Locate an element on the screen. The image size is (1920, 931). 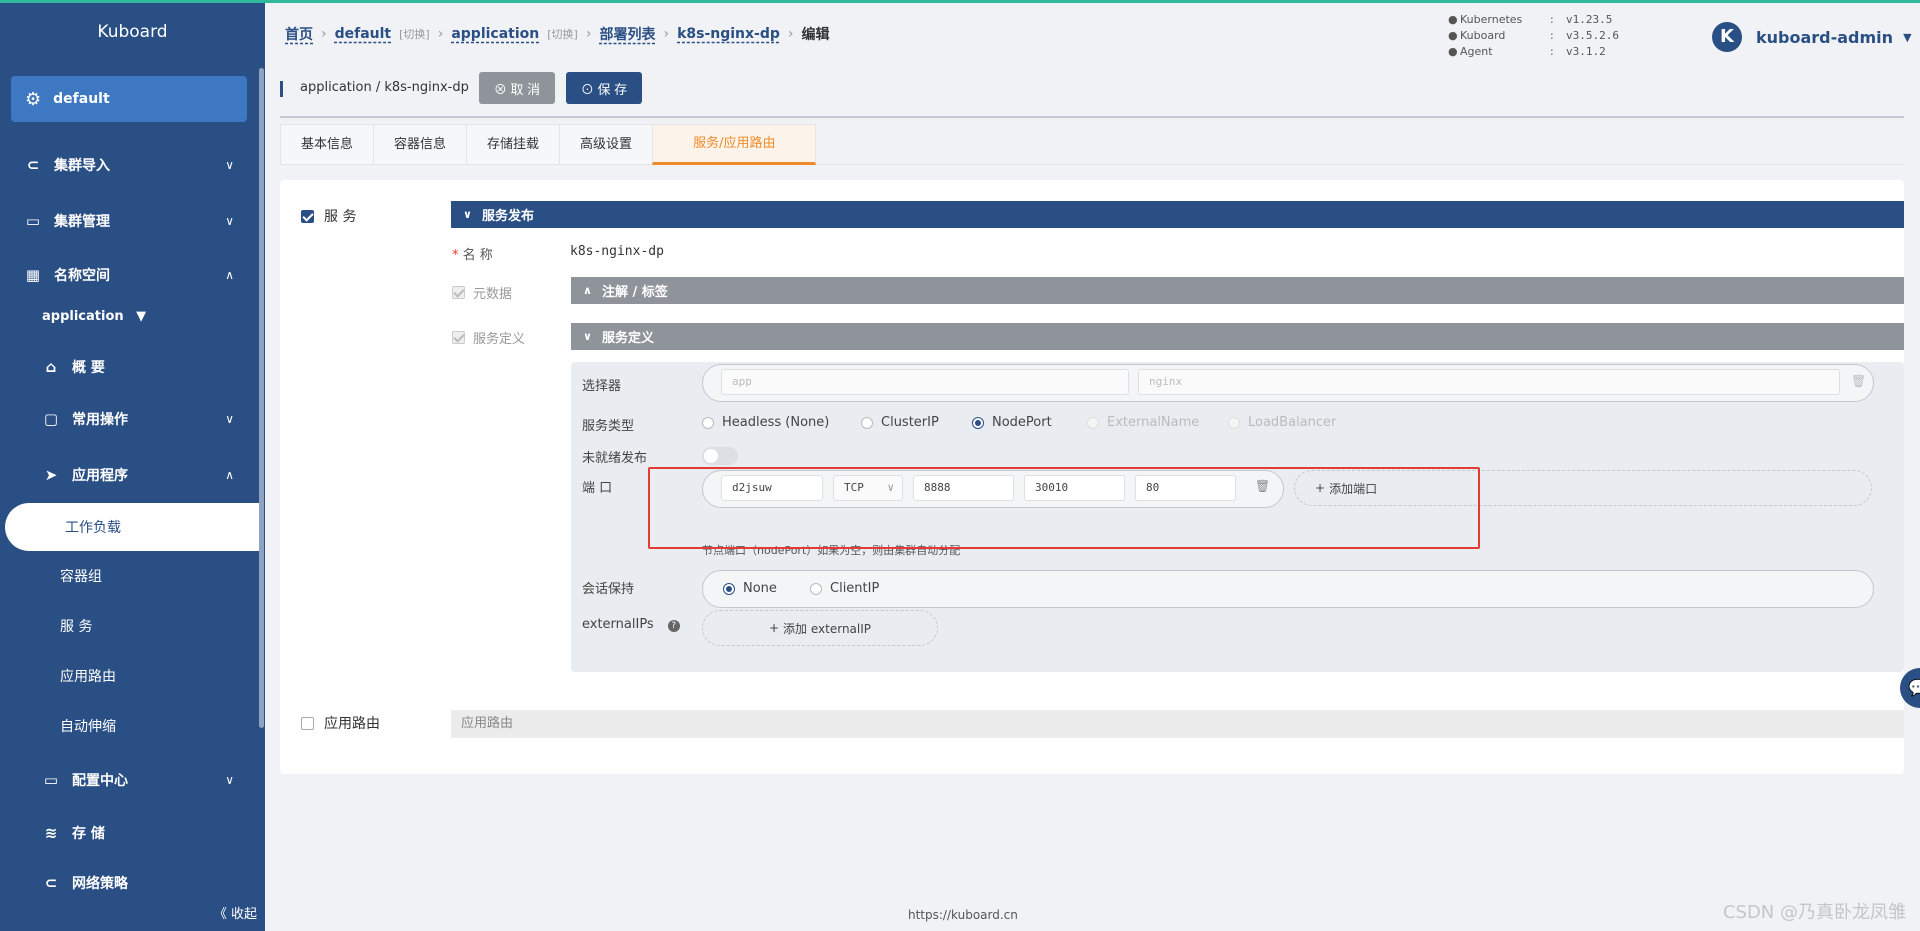
sidebar-item-label: 存 储 is located at coordinates (88, 834).